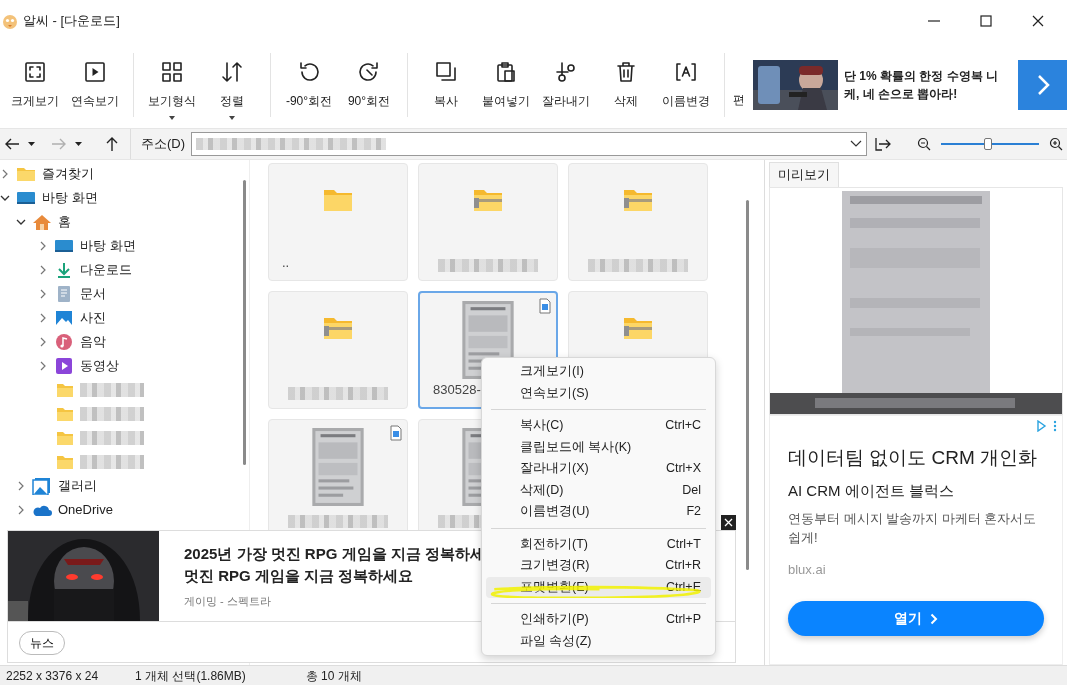 This screenshot has width=1067, height=685. Describe the element at coordinates (286, 262) in the screenshot. I see `file-name: ..` at that location.